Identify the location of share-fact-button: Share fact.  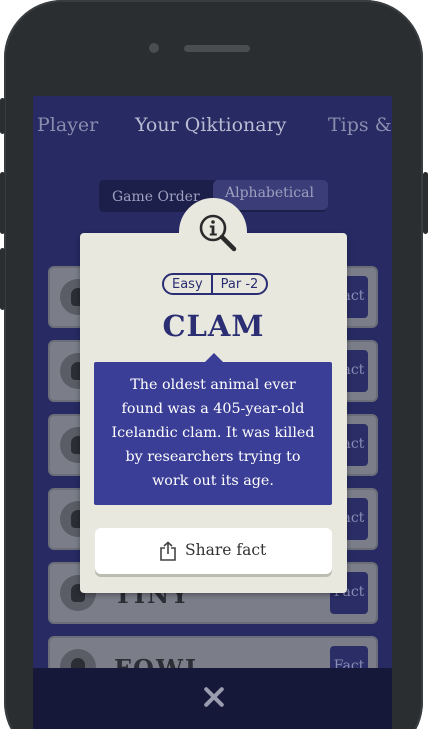
(213, 551).